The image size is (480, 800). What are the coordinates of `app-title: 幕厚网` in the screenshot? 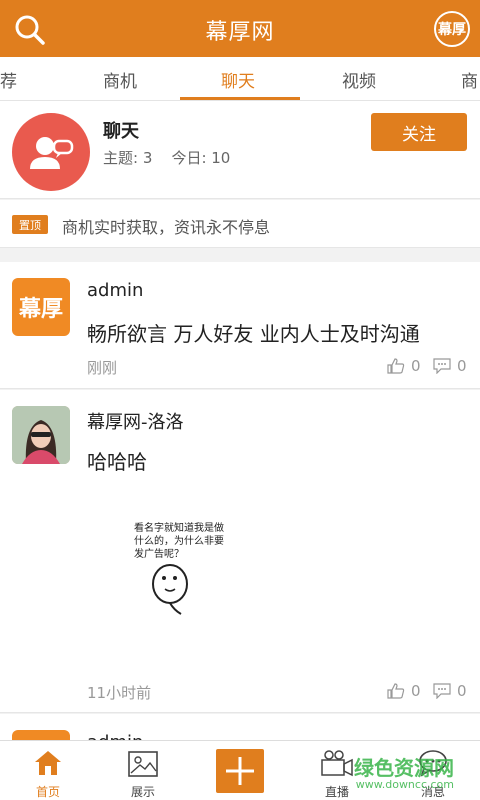 It's located at (240, 32).